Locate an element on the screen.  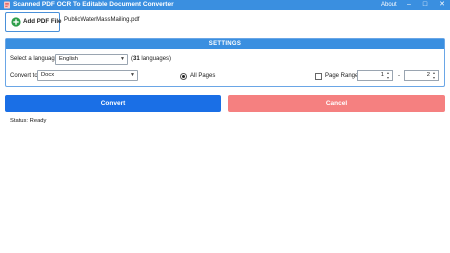
language-count: (31 languages) is located at coordinates (151, 59).